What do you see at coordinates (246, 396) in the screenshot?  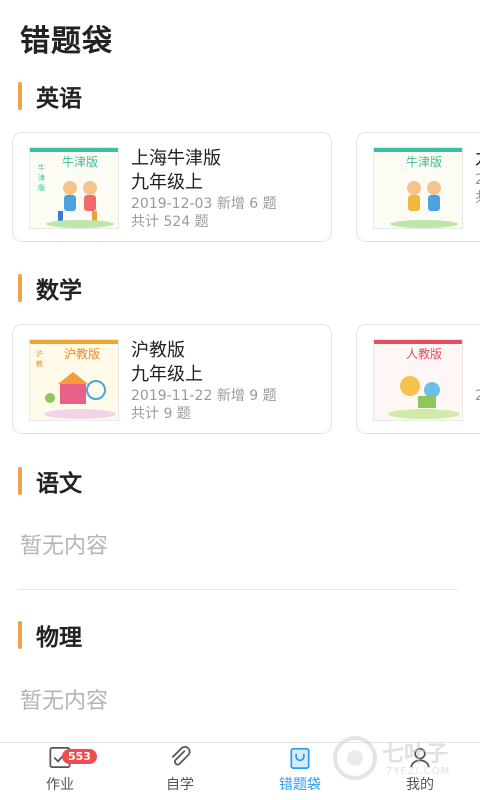 I see `book-added: 新增 9 题` at bounding box center [246, 396].